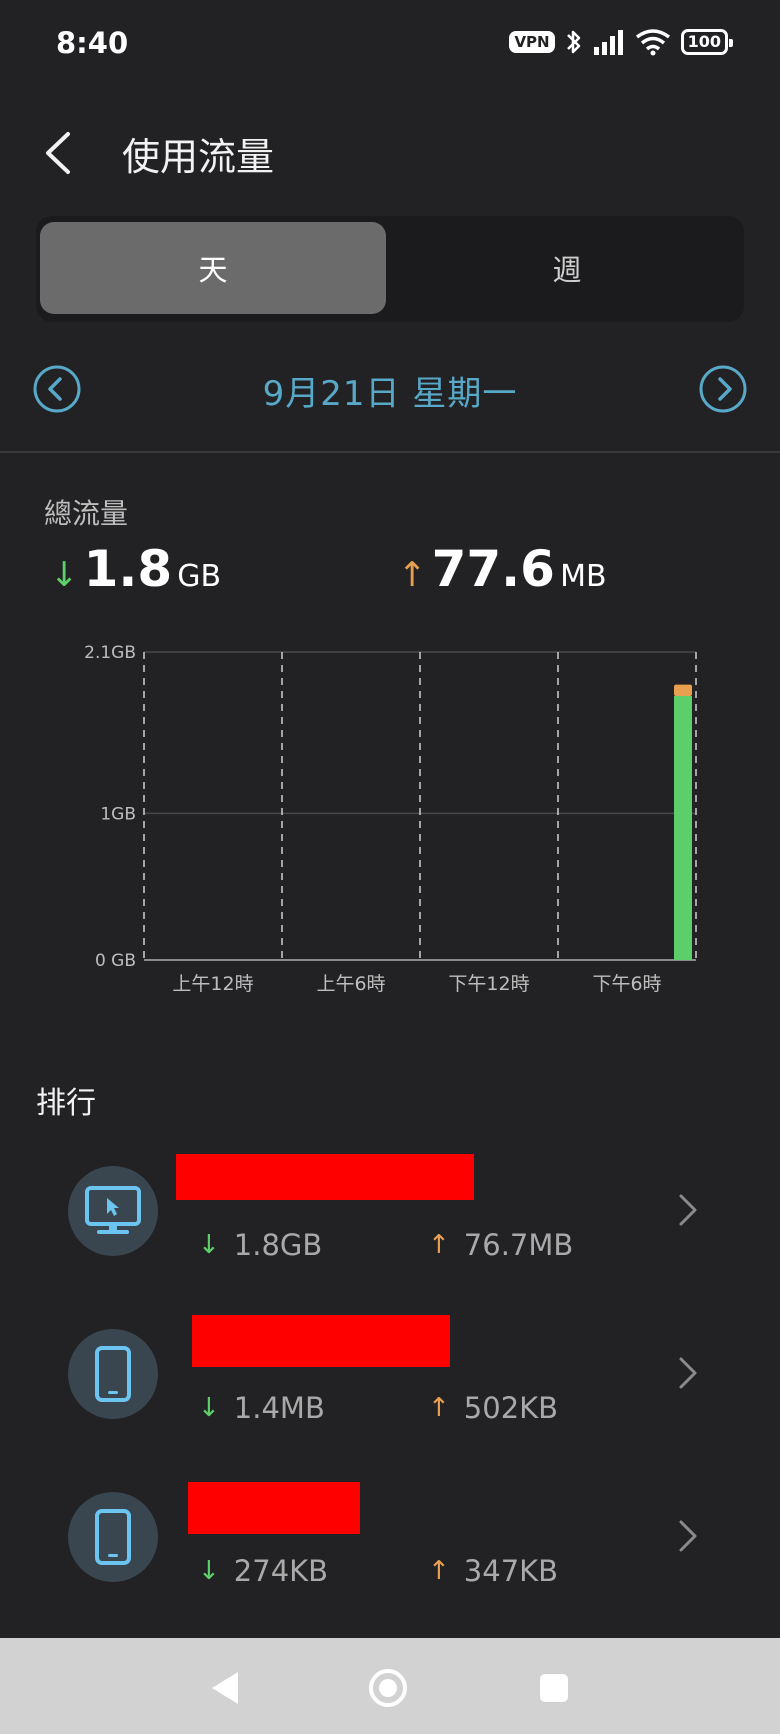 Image resolution: width=780 pixels, height=1734 pixels. Describe the element at coordinates (723, 389) in the screenshot. I see `next-date-button` at that location.